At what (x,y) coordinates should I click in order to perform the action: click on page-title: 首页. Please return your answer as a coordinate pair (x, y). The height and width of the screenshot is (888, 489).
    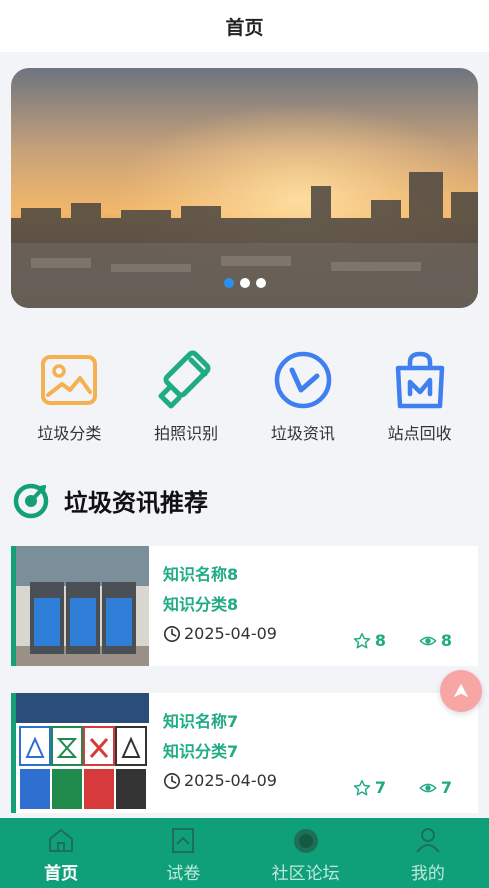
    Looking at the image, I should click on (244, 27).